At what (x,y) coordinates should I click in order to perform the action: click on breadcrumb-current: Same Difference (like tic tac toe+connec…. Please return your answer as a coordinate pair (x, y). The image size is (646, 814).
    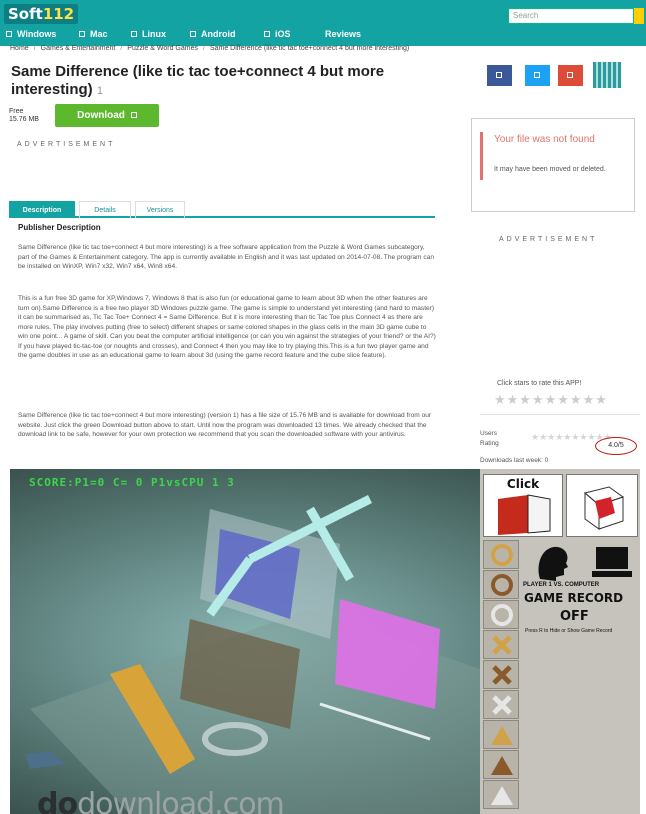
    Looking at the image, I should click on (309, 48).